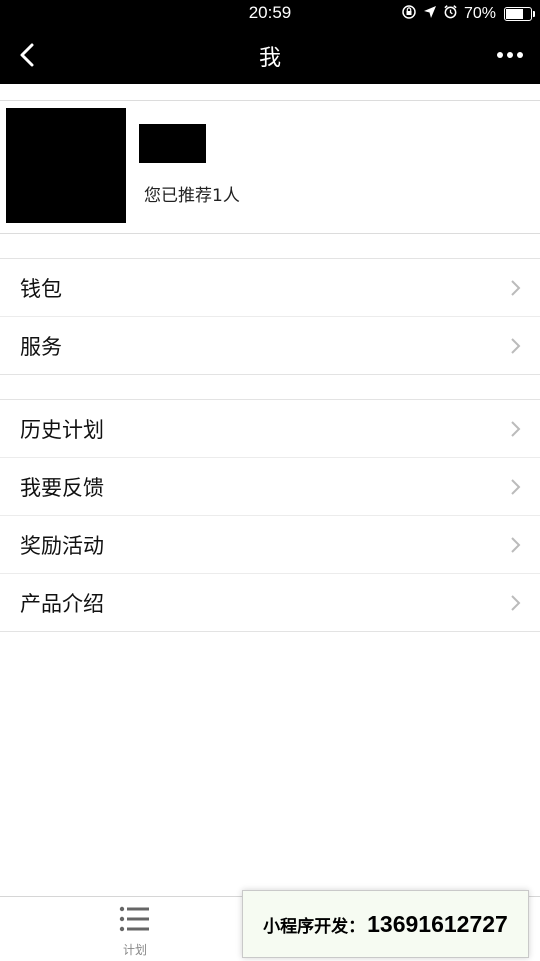  Describe the element at coordinates (437, 923) in the screenshot. I see `promo-phone: 13691612727` at that location.